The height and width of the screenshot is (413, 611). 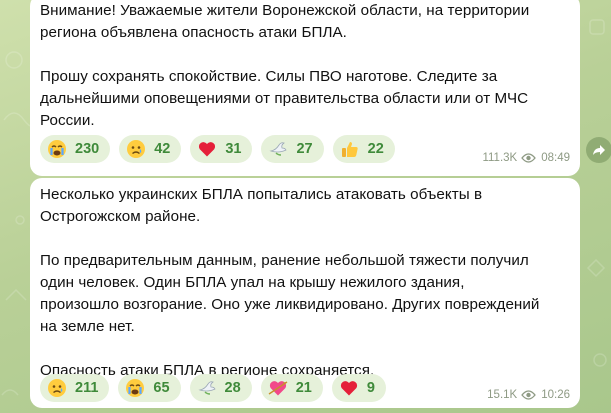 I want to click on reaction-dove-button: 27, so click(x=292, y=149).